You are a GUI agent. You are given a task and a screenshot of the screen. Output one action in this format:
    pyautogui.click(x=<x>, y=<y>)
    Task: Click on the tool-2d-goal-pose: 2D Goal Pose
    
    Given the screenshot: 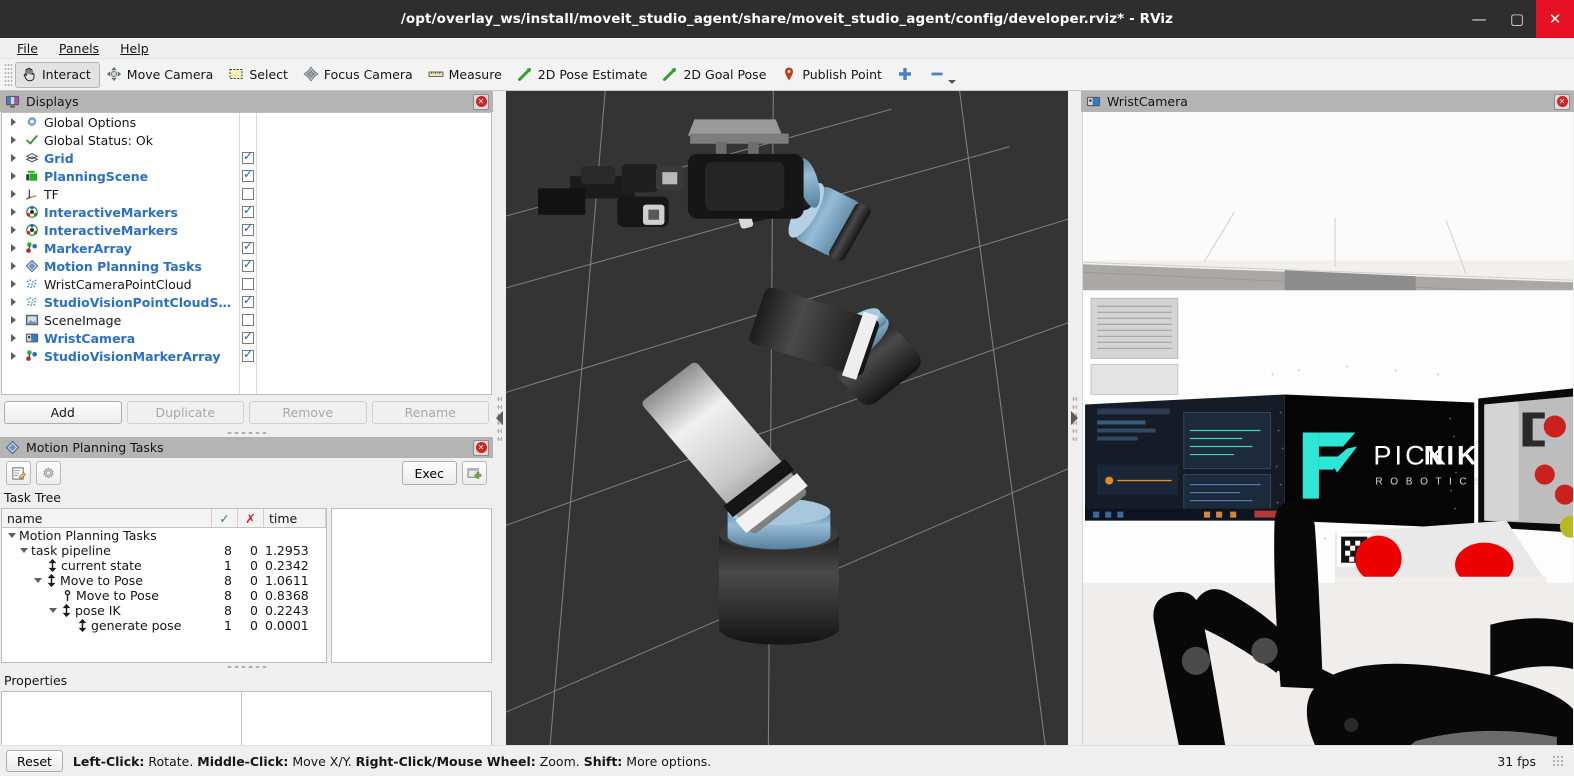 What is the action you would take?
    pyautogui.click(x=715, y=75)
    